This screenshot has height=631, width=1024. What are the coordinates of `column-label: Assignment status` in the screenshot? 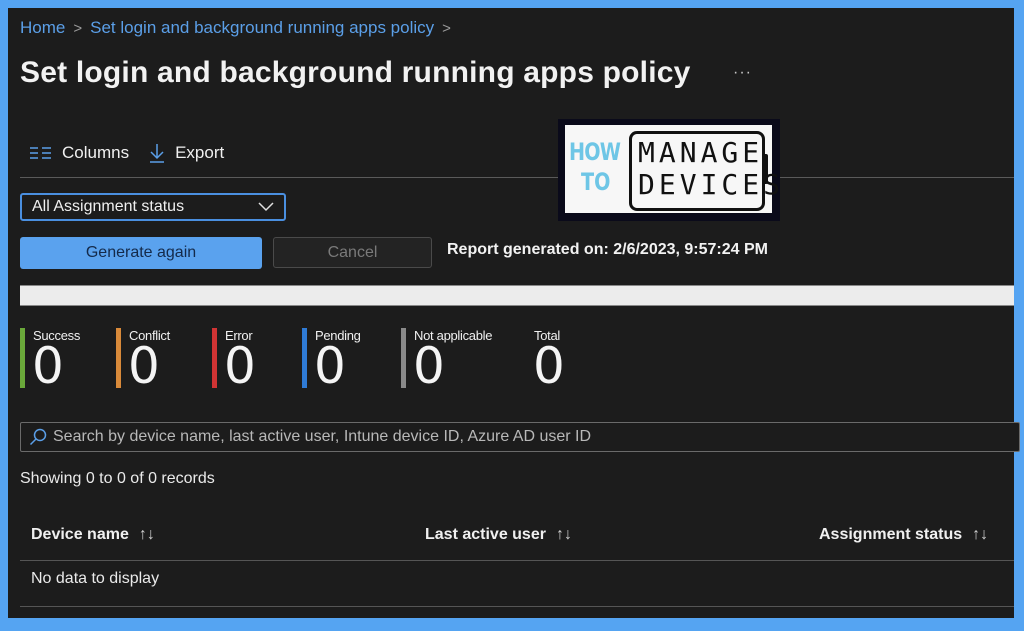 It's located at (891, 534).